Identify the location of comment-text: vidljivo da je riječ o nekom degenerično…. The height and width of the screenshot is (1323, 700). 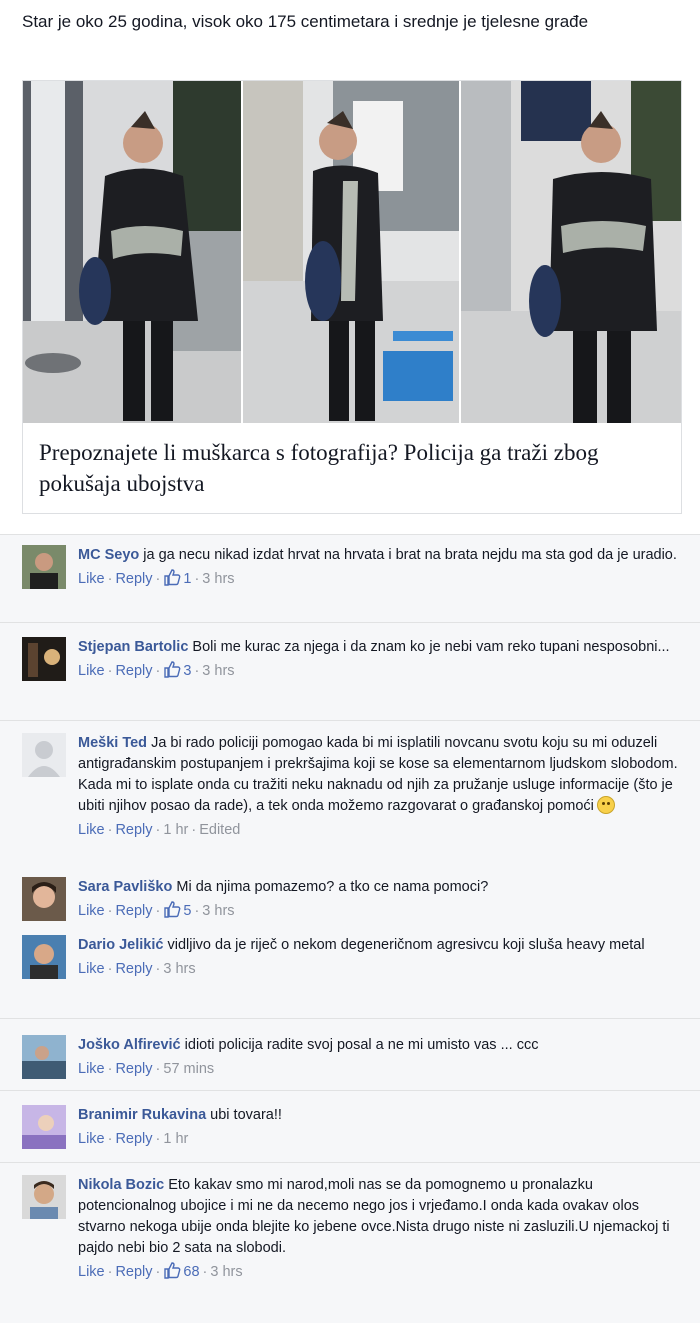
(406, 945).